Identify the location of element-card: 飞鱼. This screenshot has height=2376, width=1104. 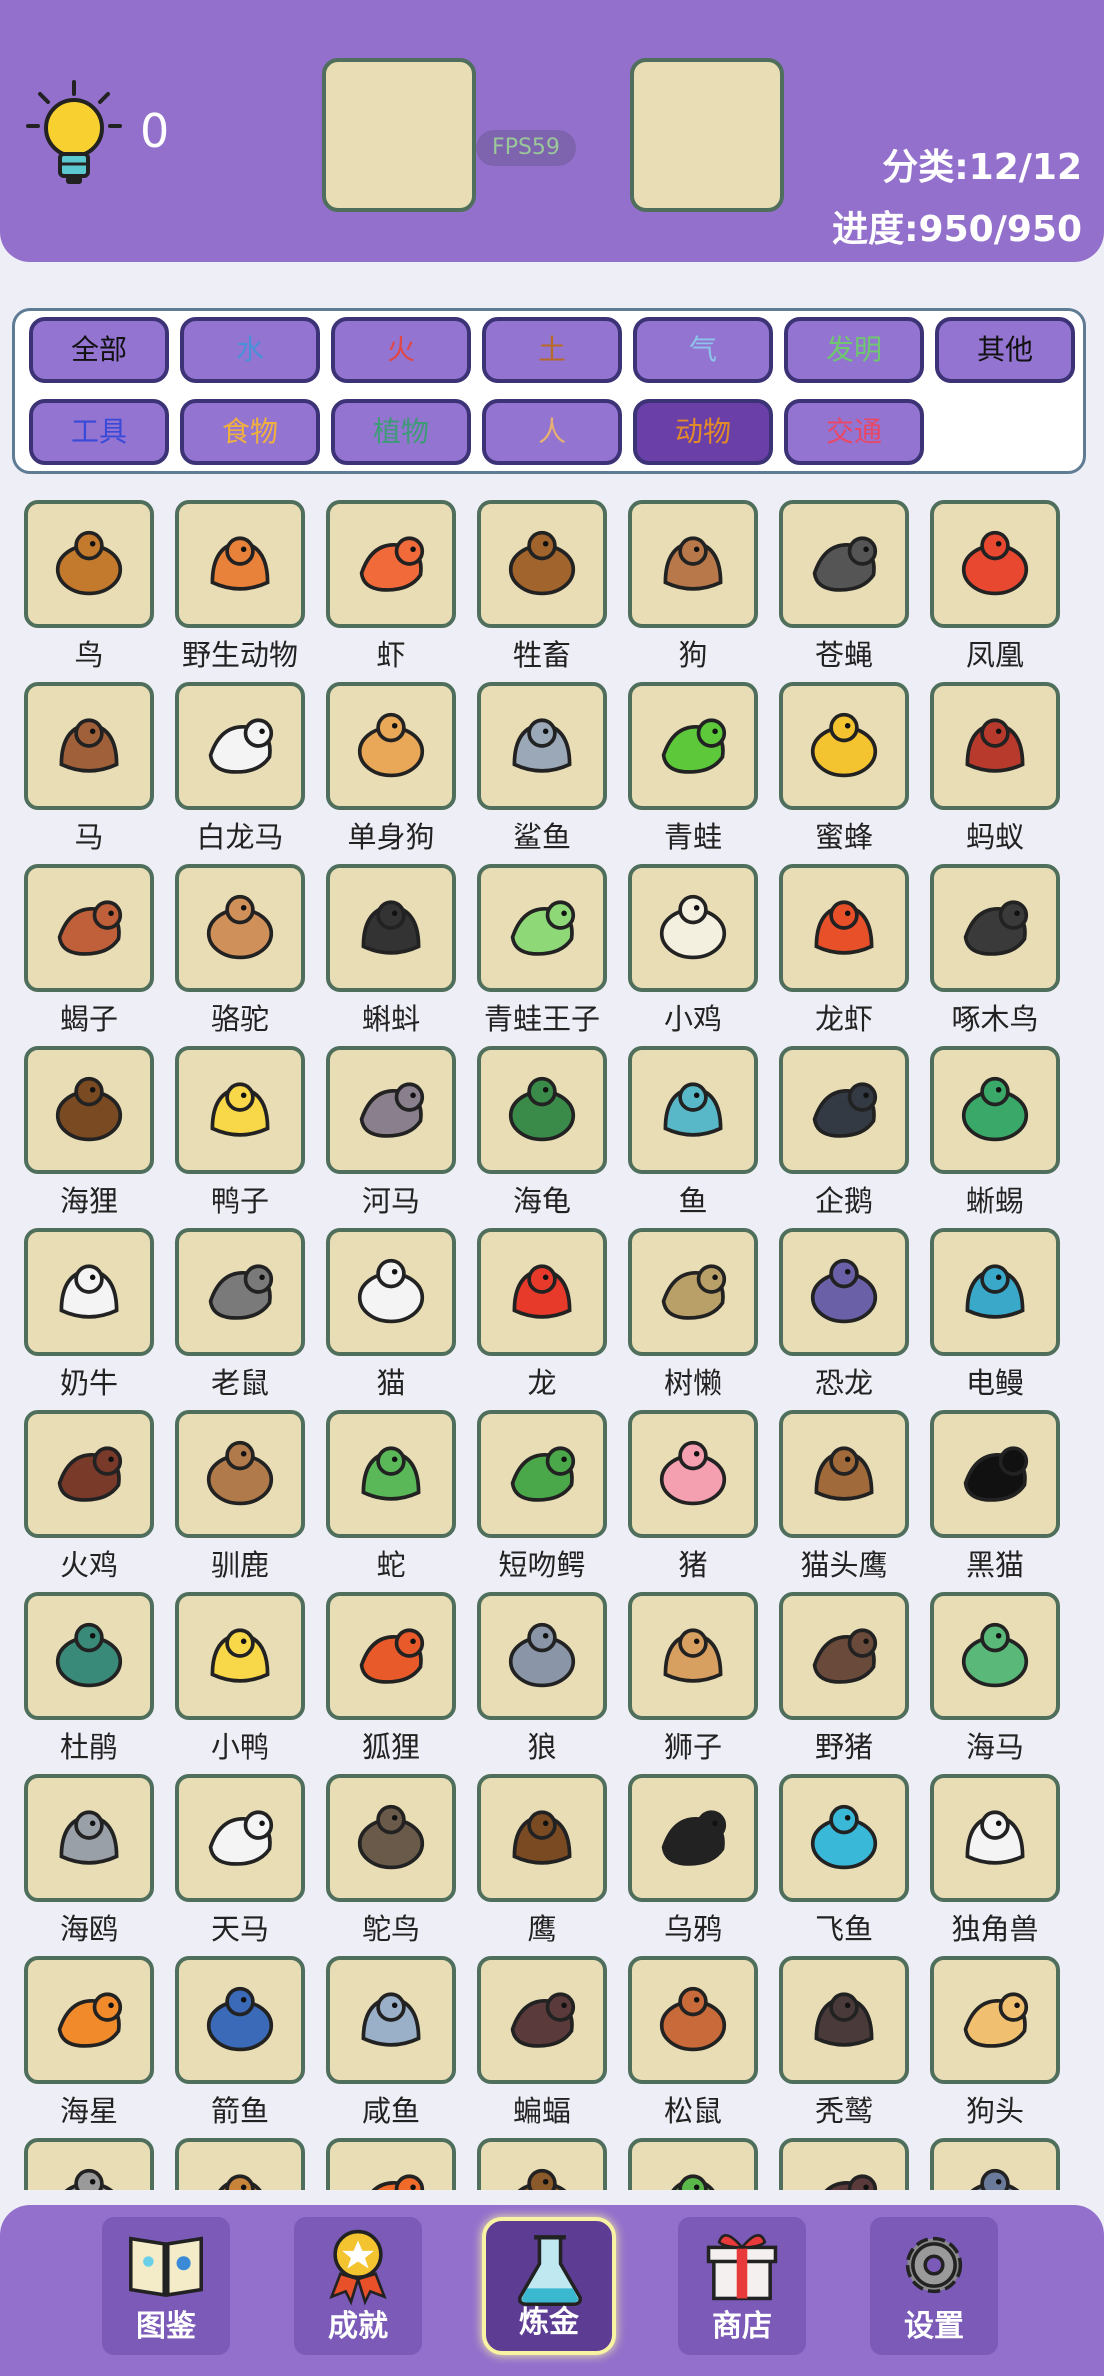
(844, 1855).